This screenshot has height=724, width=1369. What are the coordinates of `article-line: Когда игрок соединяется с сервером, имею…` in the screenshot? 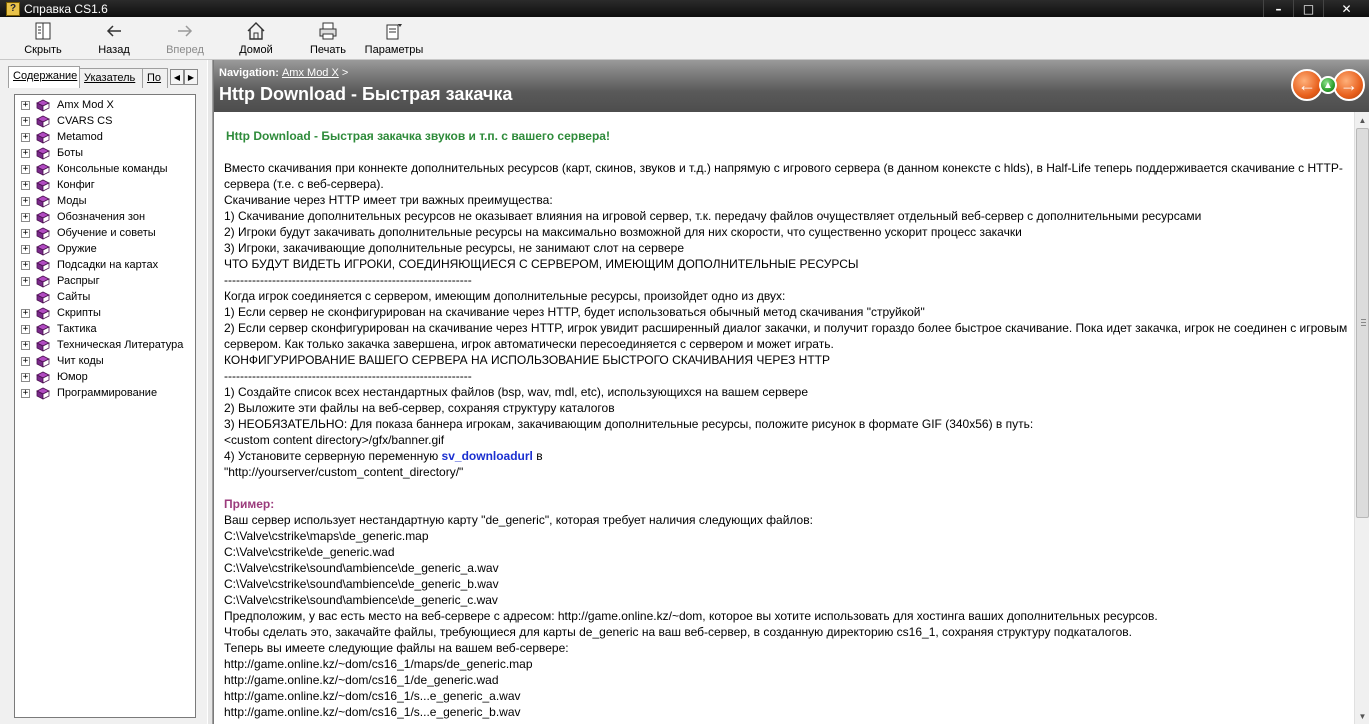 It's located at (505, 296).